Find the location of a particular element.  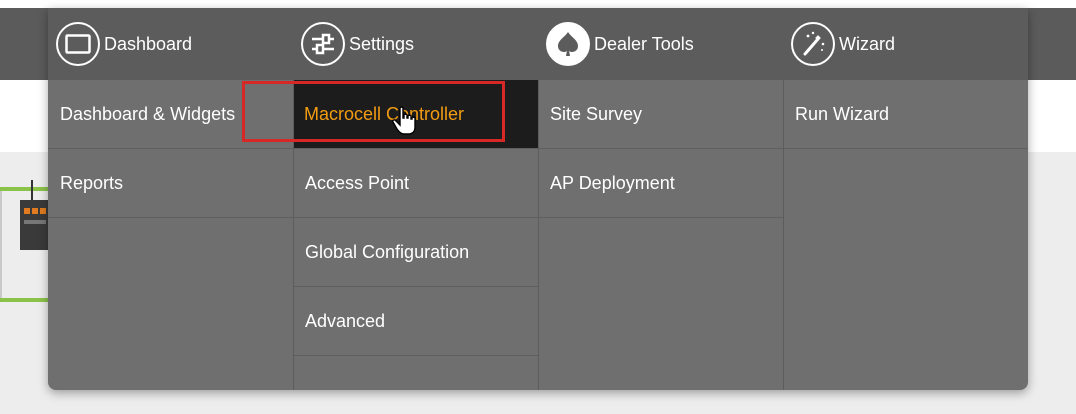

menu-item-dashboard-widgets: Dashboard & Widgets is located at coordinates (170, 114).